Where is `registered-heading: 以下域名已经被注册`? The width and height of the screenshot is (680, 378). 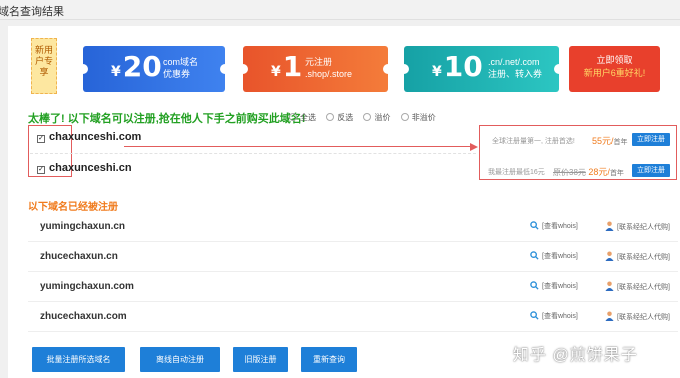
registered-heading: 以下域名已经被注册 is located at coordinates (73, 207).